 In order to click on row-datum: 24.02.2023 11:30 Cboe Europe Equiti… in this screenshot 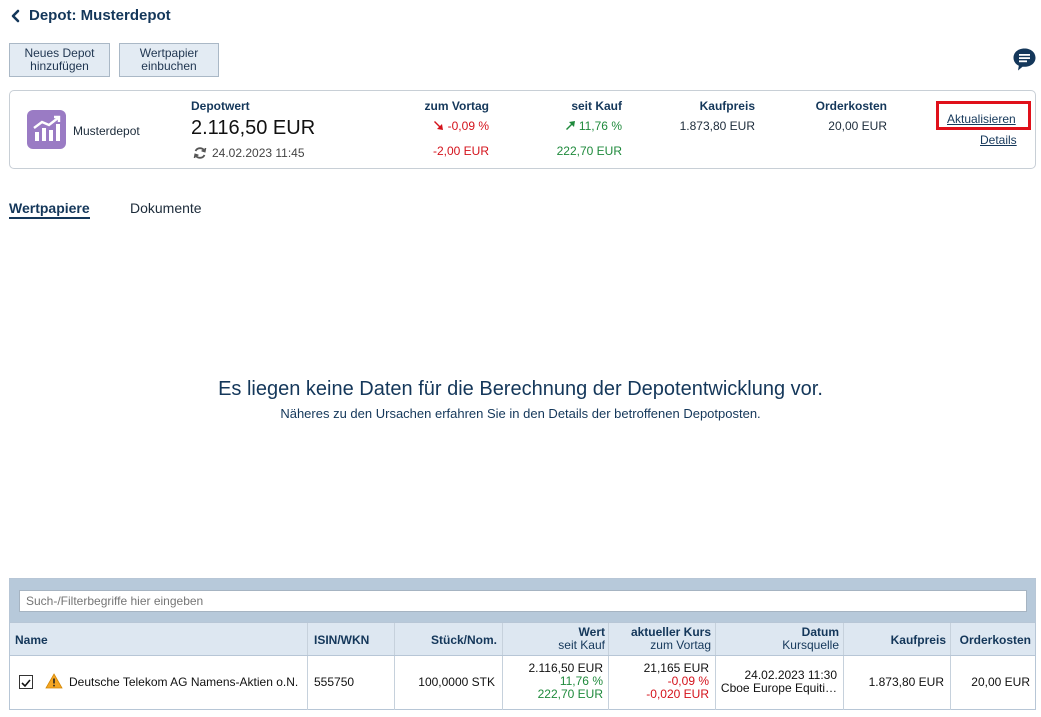, I will do `click(778, 682)`.